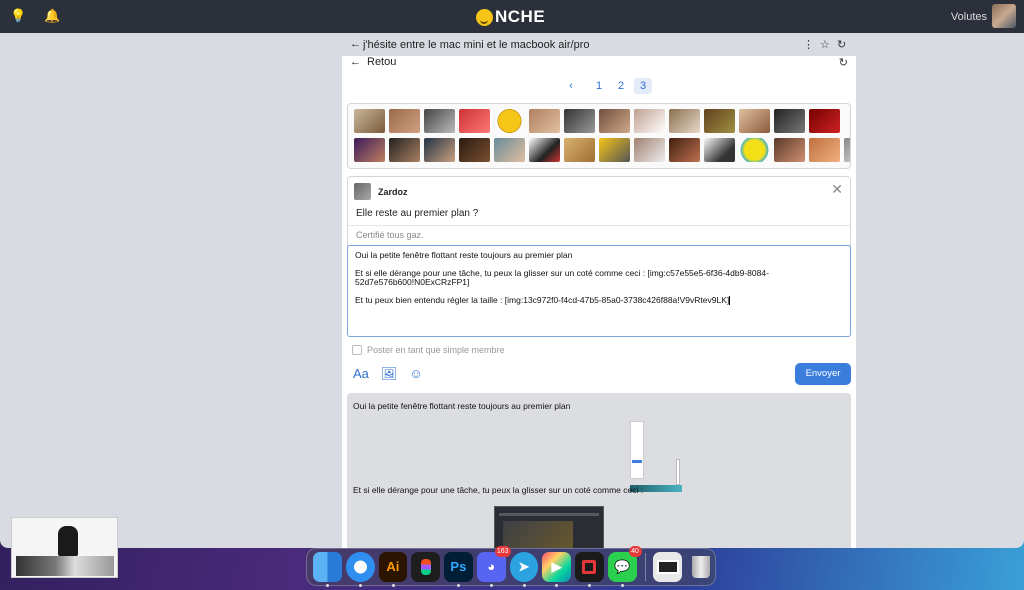 Image resolution: width=1024 pixels, height=590 pixels. What do you see at coordinates (360, 569) in the screenshot?
I see `safari-icon` at bounding box center [360, 569].